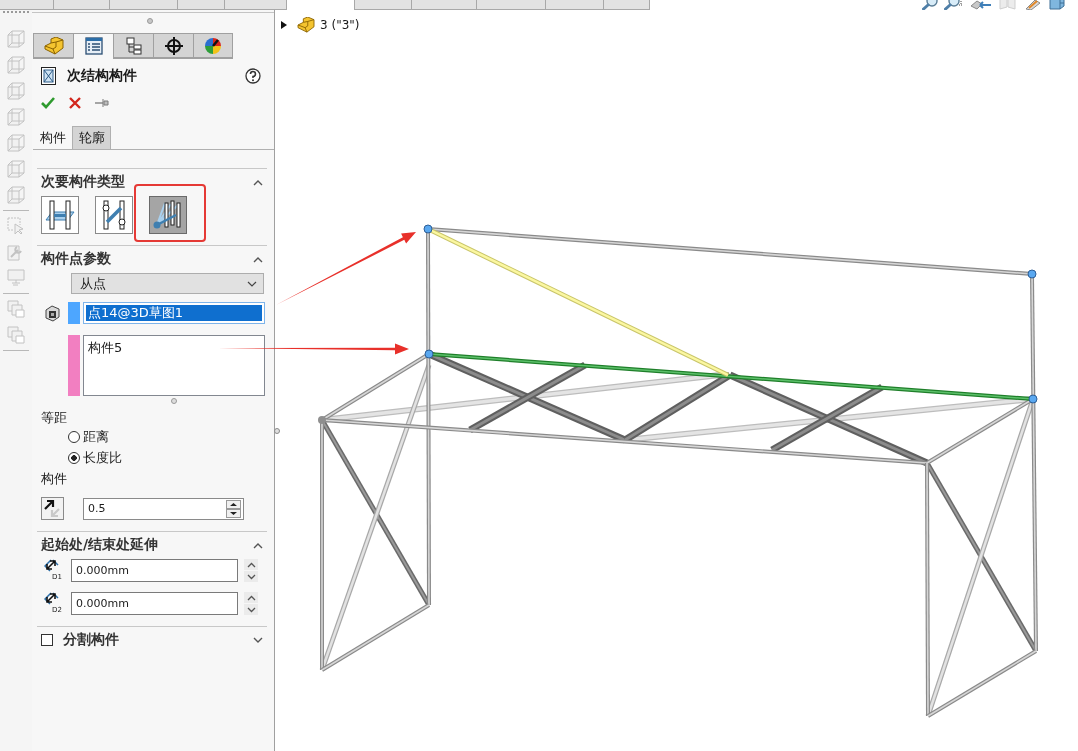  Describe the element at coordinates (322, 420) in the screenshot. I see `joint-marker-icon` at that location.